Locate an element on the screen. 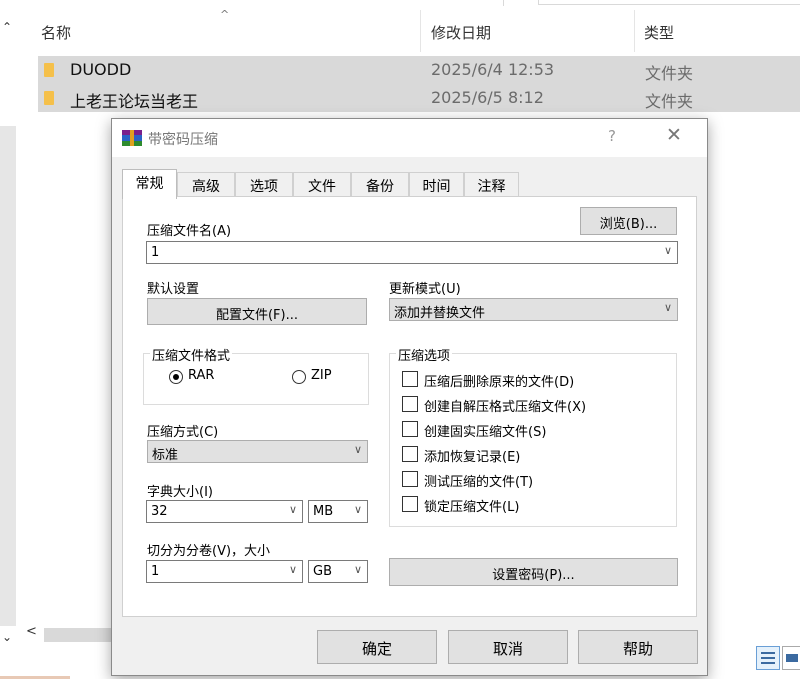 This screenshot has height=679, width=800. details-view-icon is located at coordinates (768, 658).